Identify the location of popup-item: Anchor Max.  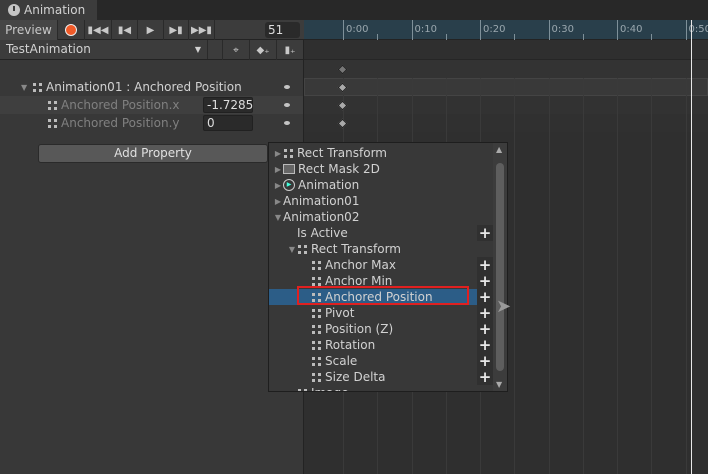
(381, 265).